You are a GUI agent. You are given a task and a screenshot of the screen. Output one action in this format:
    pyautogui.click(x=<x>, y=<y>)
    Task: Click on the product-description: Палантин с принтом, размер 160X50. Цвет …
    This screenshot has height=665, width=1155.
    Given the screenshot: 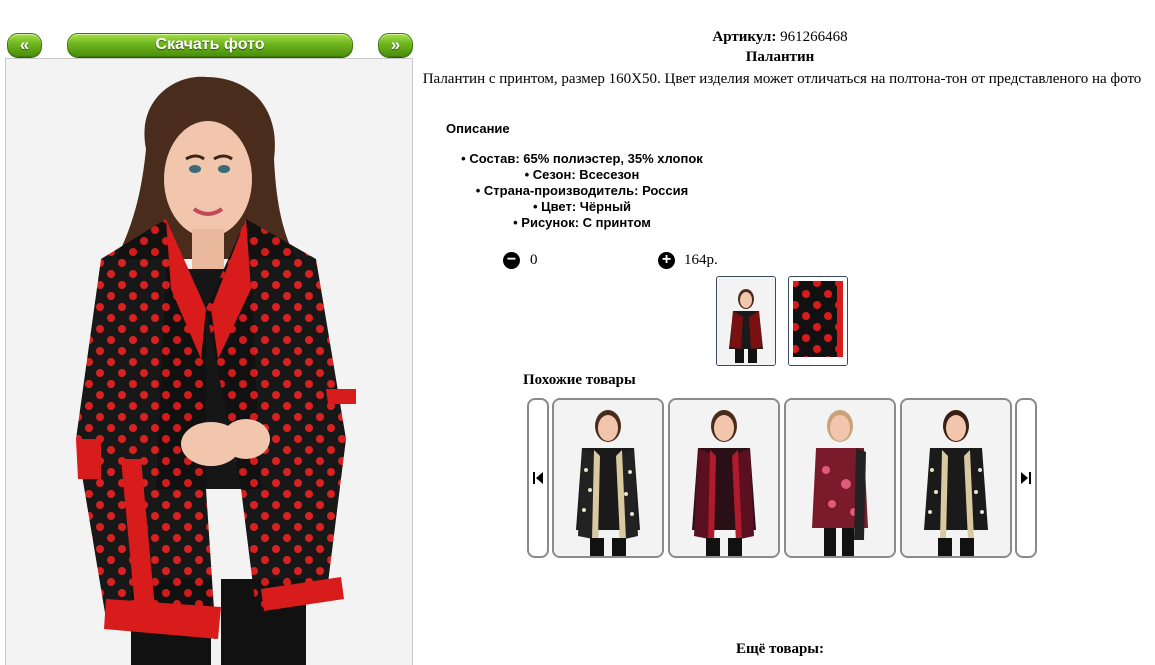 What is the action you would take?
    pyautogui.click(x=782, y=79)
    